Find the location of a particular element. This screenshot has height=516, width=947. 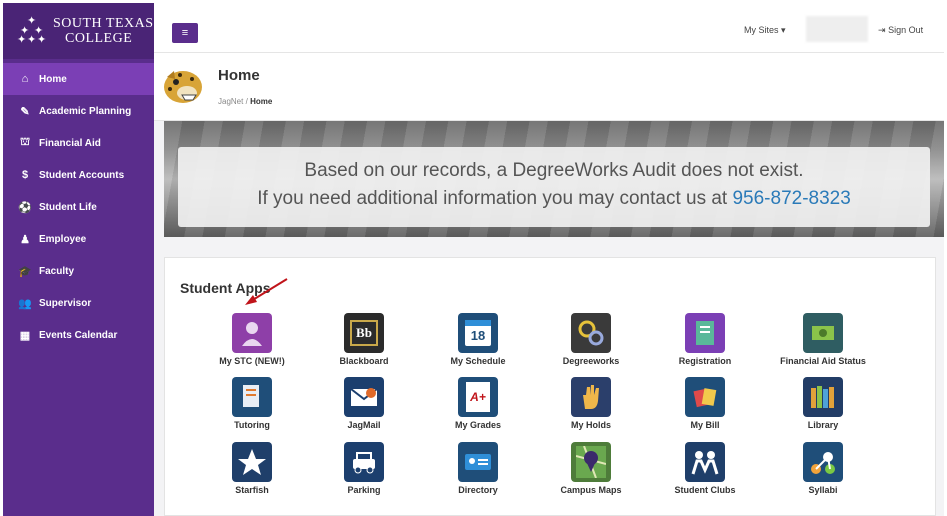

app-my-grades: A+ My Grades is located at coordinates (478, 403).